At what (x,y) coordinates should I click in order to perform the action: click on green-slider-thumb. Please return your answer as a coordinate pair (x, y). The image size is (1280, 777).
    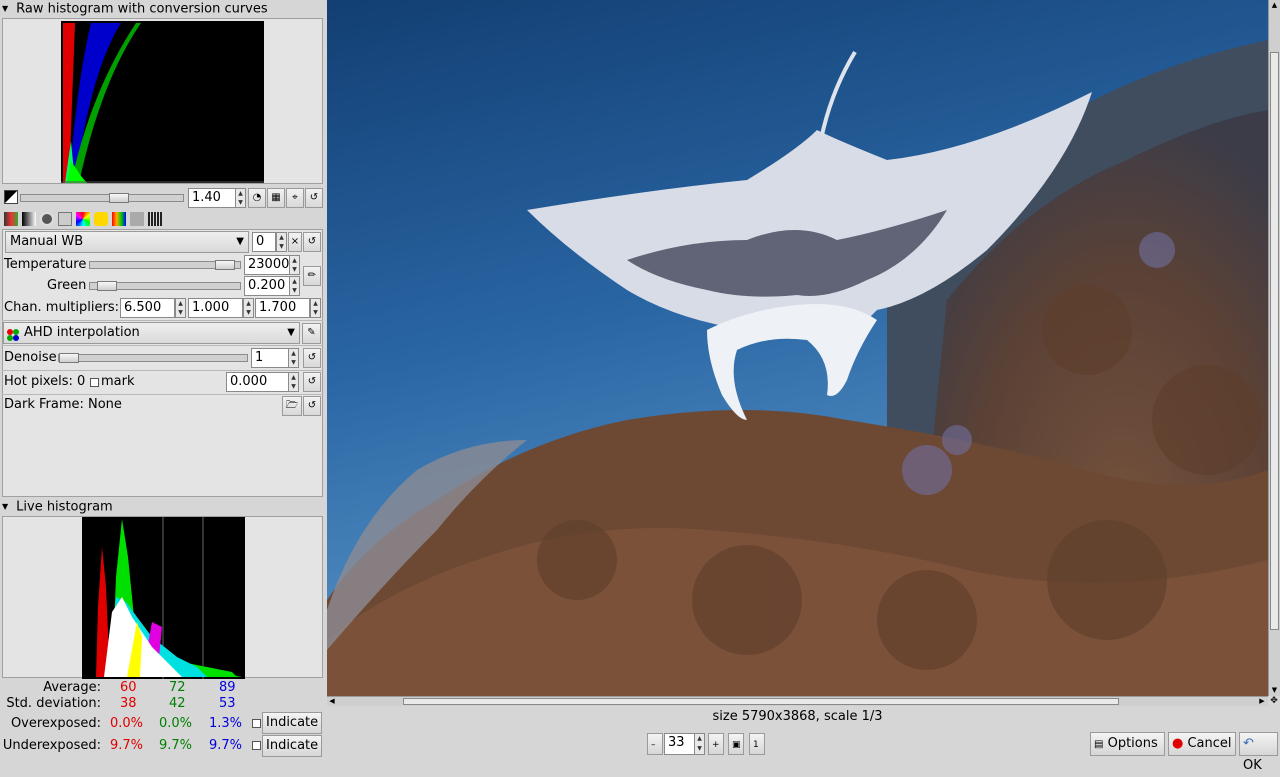
    Looking at the image, I should click on (107, 286).